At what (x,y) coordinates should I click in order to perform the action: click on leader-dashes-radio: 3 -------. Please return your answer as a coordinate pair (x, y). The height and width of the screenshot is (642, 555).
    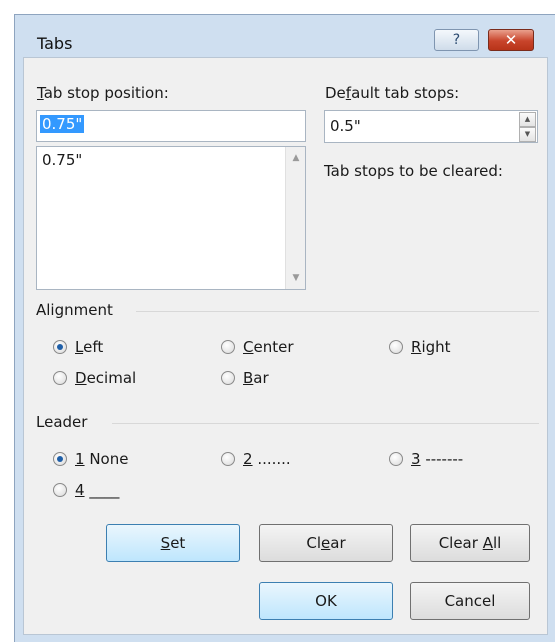
    Looking at the image, I should click on (426, 459).